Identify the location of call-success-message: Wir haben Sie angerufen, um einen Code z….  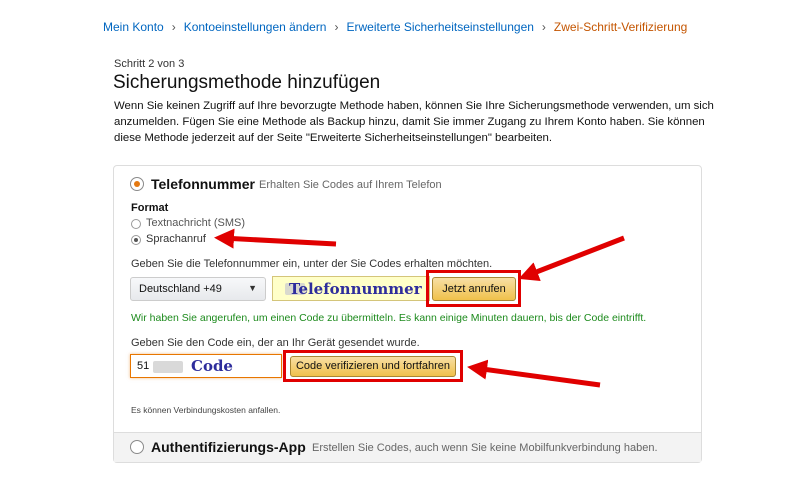
(389, 318).